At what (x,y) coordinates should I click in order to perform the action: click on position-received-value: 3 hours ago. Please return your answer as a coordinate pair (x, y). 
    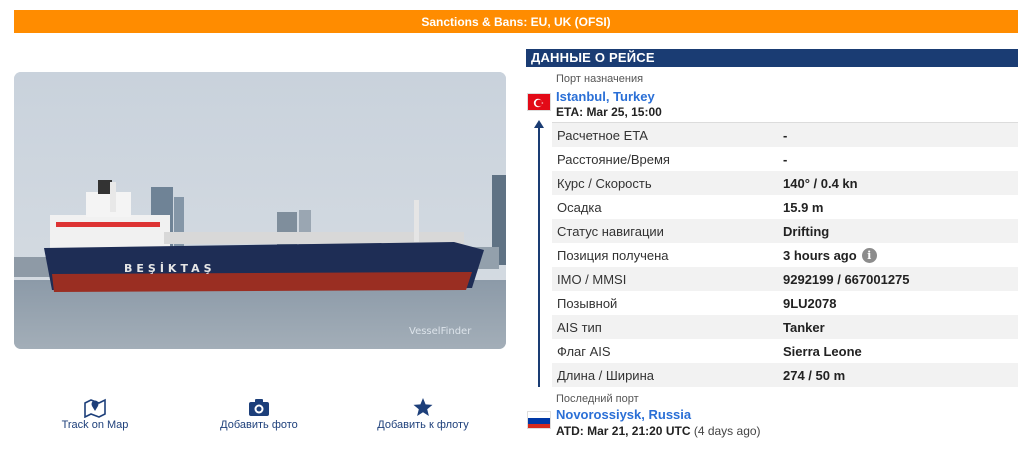
    Looking at the image, I should click on (820, 255).